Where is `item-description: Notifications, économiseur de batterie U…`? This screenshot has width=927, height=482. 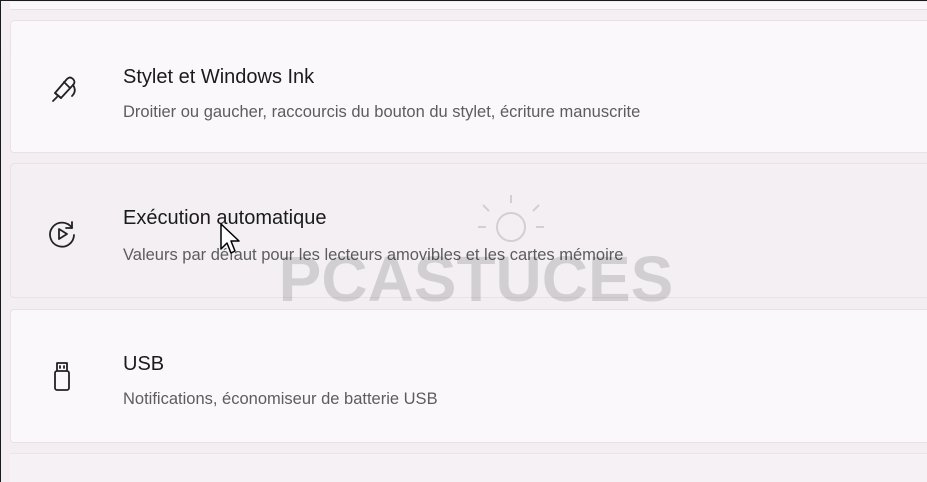
item-description: Notifications, économiseur de batterie U… is located at coordinates (280, 399).